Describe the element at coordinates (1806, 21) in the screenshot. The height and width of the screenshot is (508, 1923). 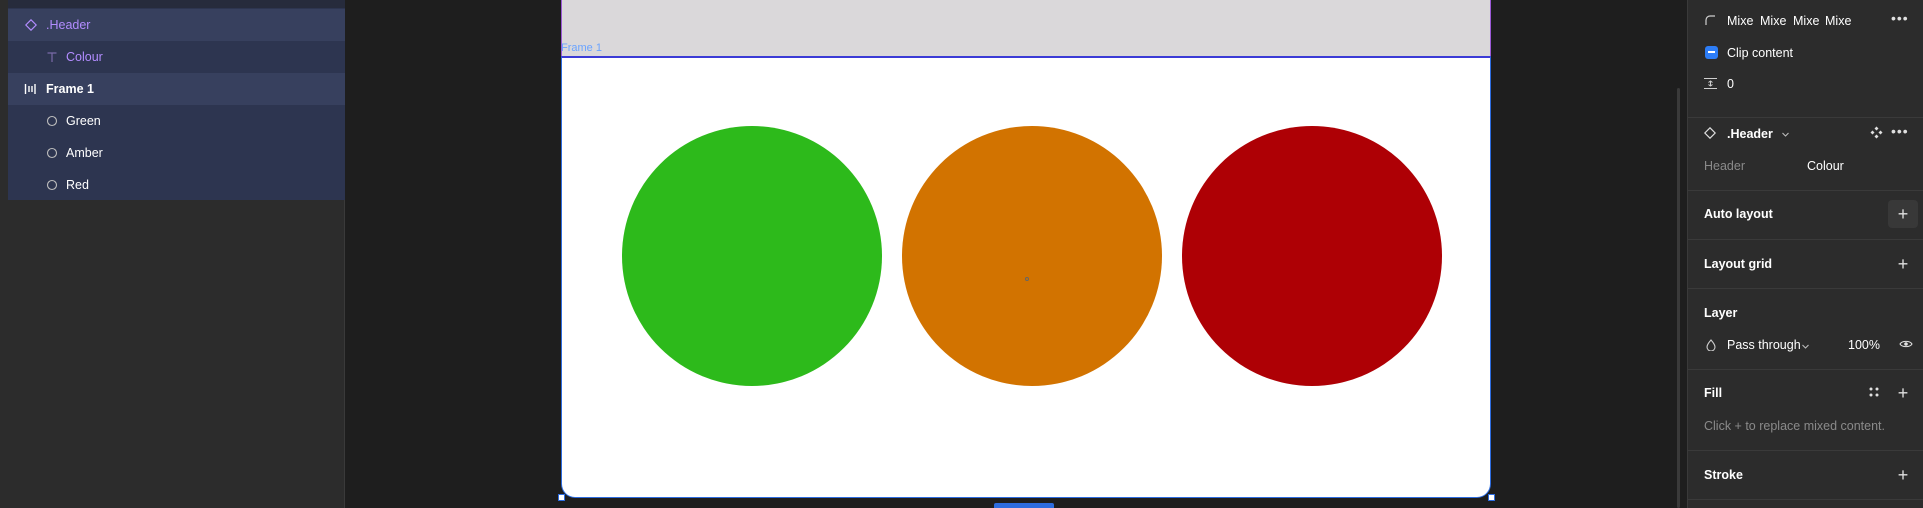
I see `radius-bottom-right: Mixe` at that location.